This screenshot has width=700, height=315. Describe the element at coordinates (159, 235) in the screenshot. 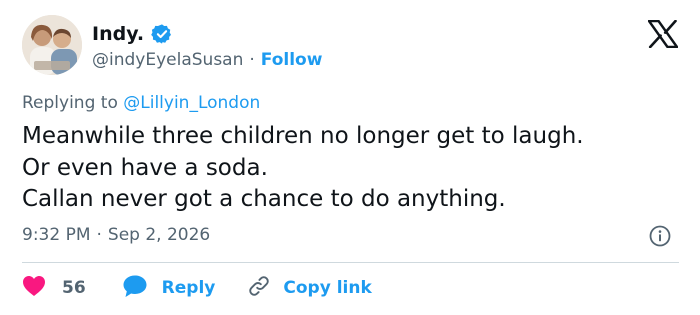

I see `tweet-date: Sep 2, 2026` at that location.